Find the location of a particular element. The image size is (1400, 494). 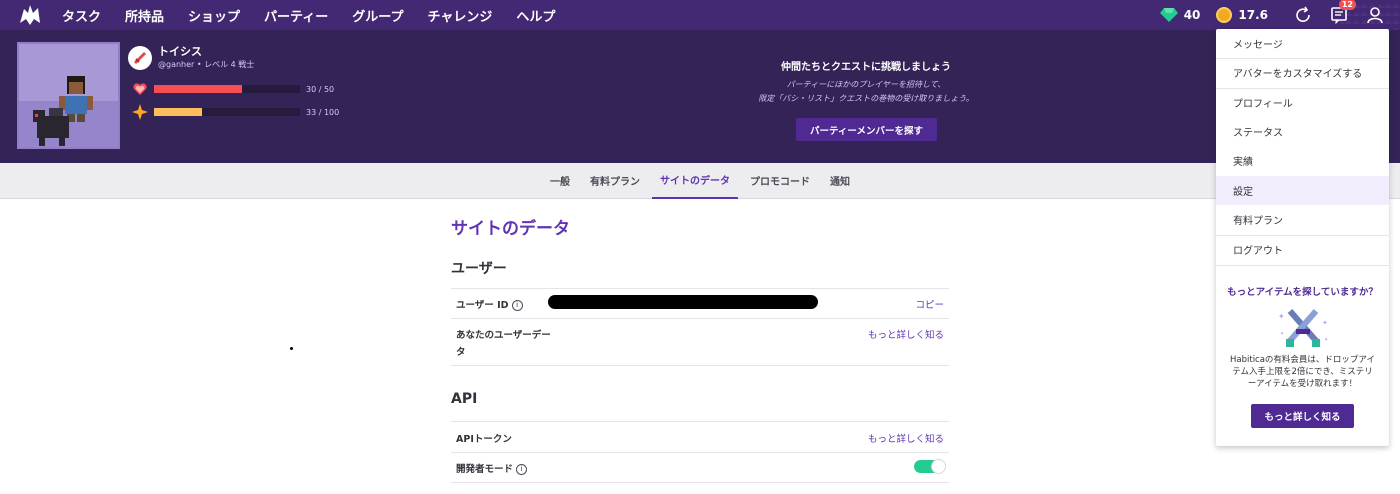

notification-badge: 12 is located at coordinates (1347, 5).